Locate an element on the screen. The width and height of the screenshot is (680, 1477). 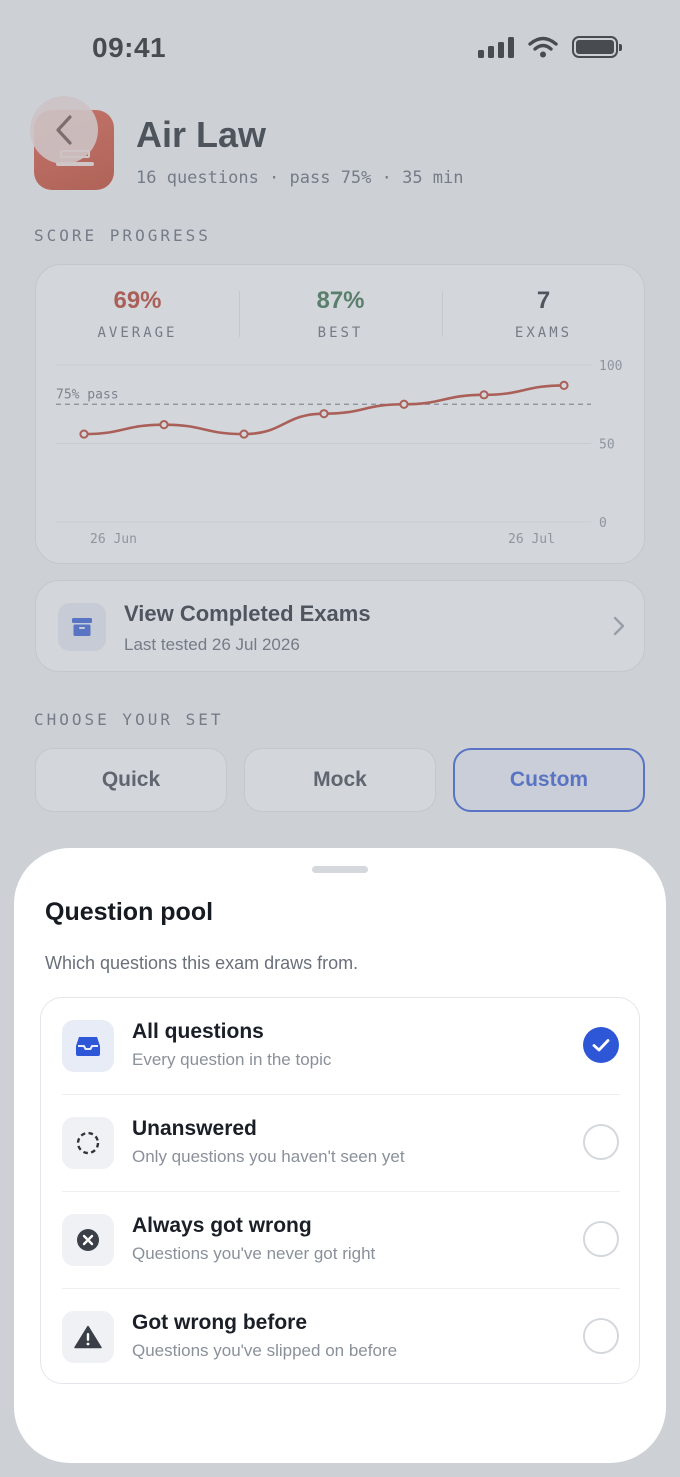
radio-checked is located at coordinates (601, 1045).